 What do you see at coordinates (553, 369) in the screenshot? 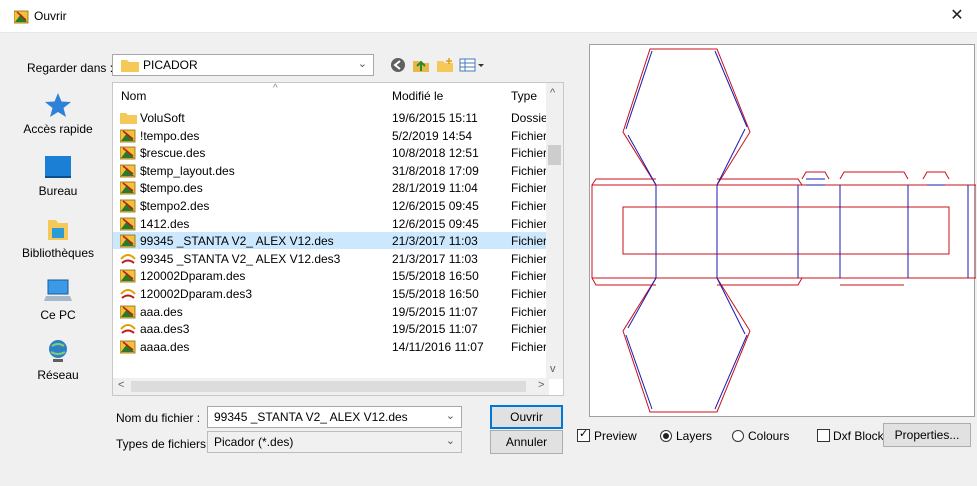
I see `scroll-down-icon: v` at bounding box center [553, 369].